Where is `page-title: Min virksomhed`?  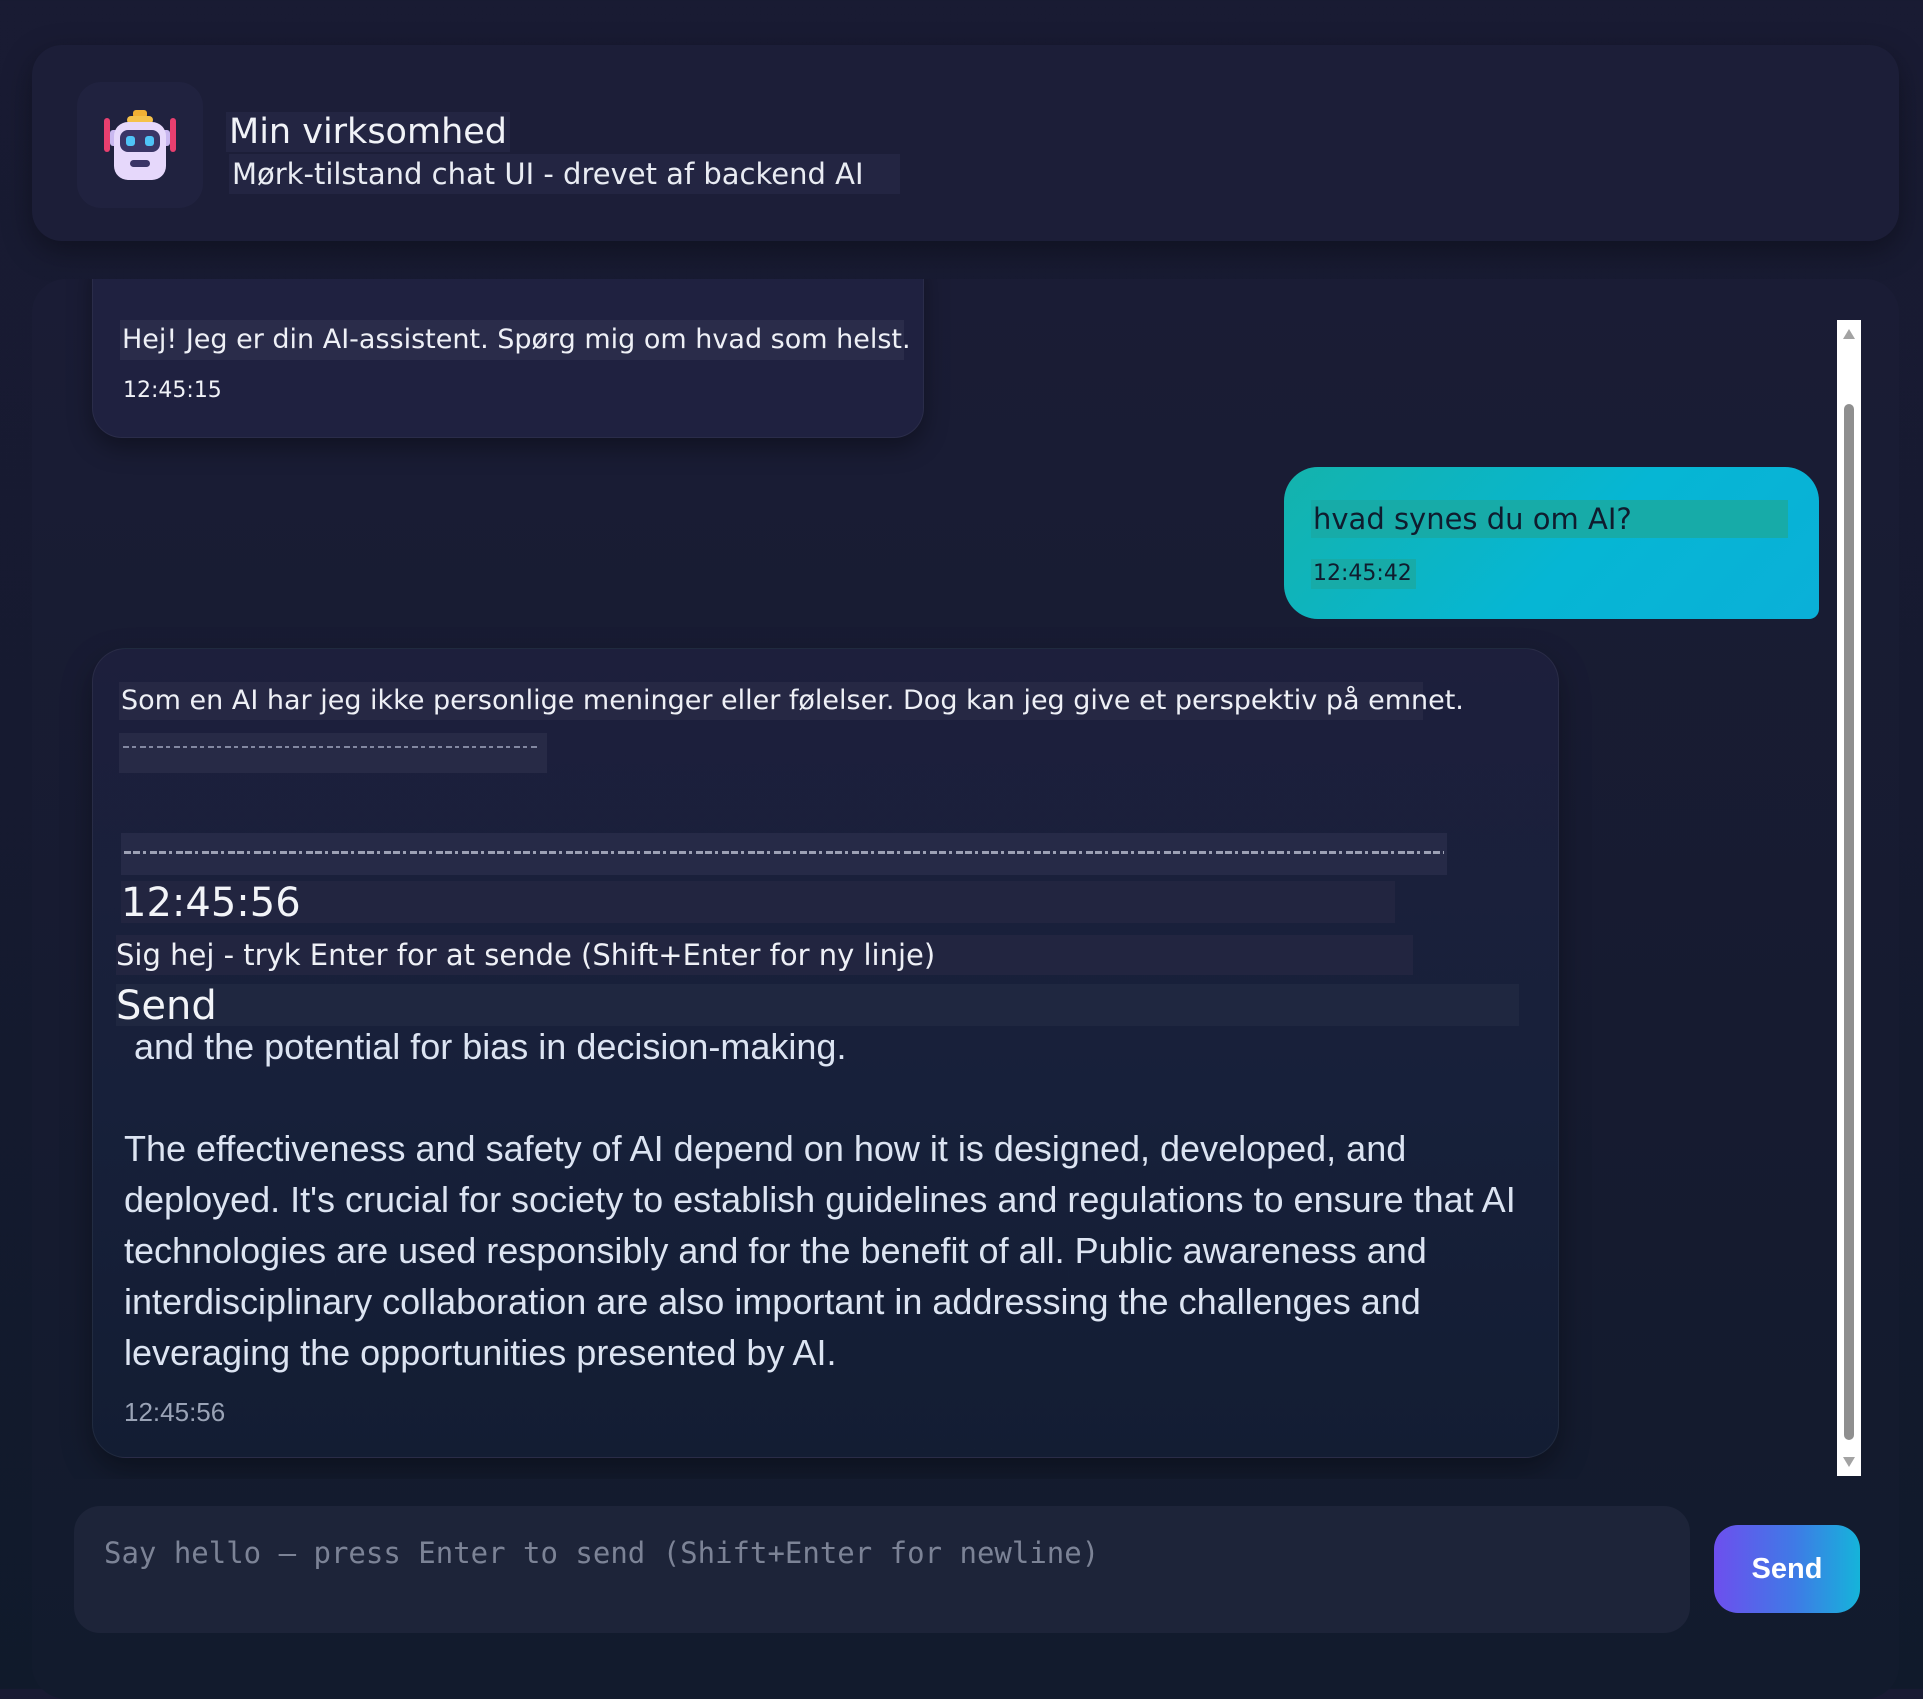 page-title: Min virksomhed is located at coordinates (368, 132).